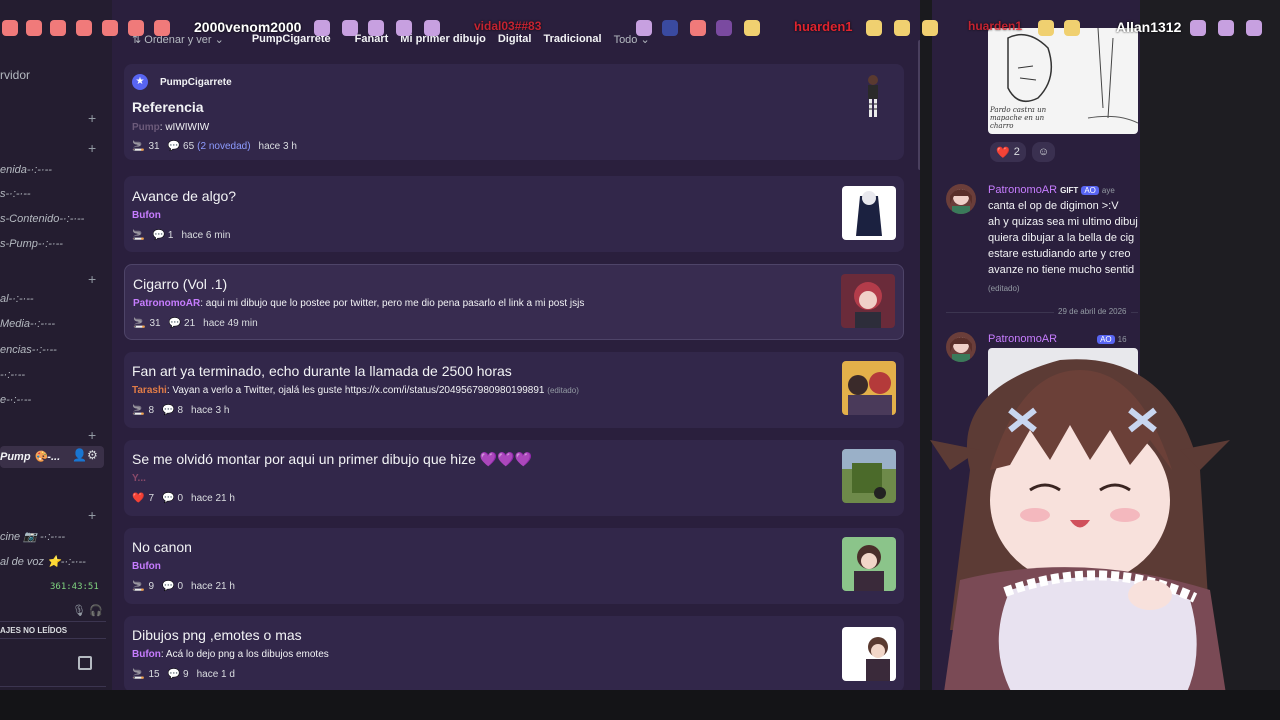 The width and height of the screenshot is (1280, 720). What do you see at coordinates (1053, 206) in the screenshot?
I see `message-line: canta el op de digimon >:V` at bounding box center [1053, 206].